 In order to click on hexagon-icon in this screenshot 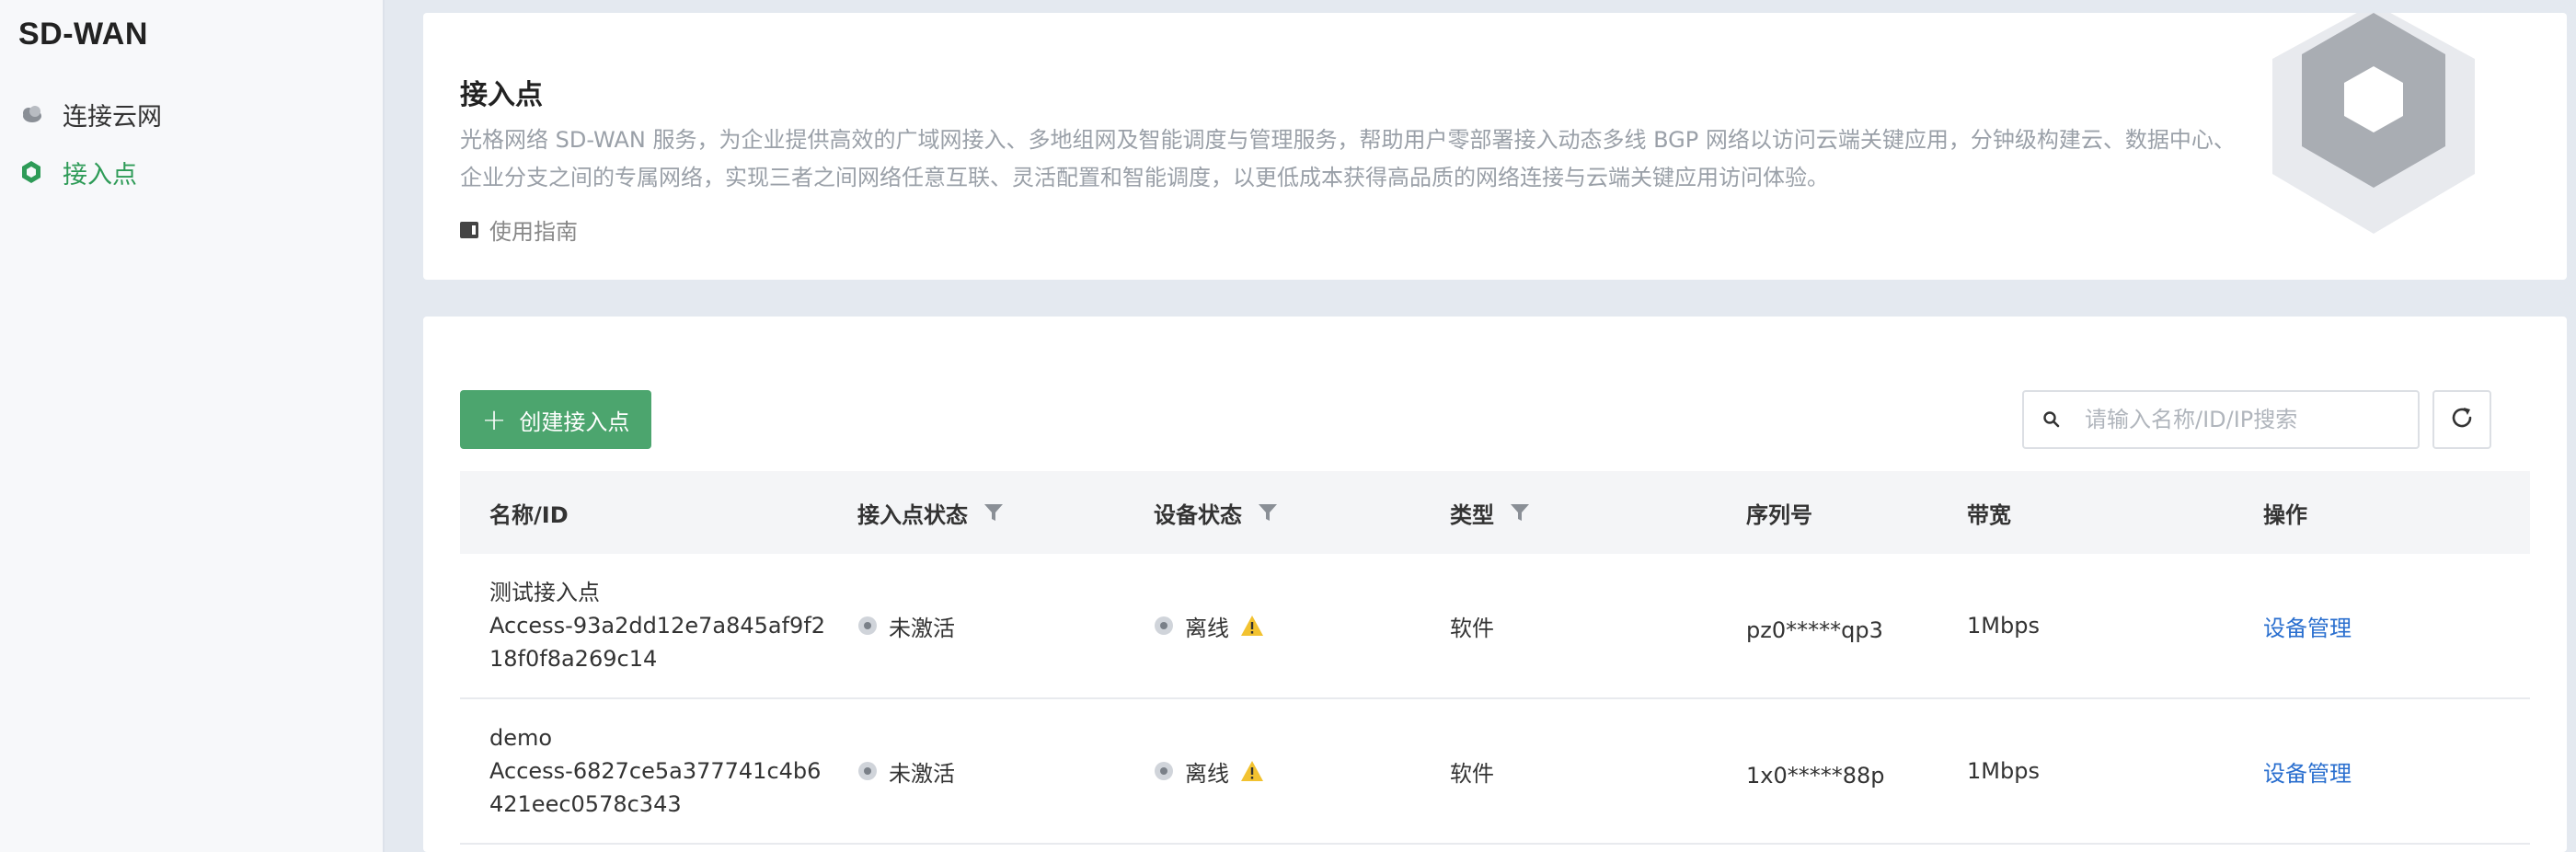, I will do `click(31, 172)`.